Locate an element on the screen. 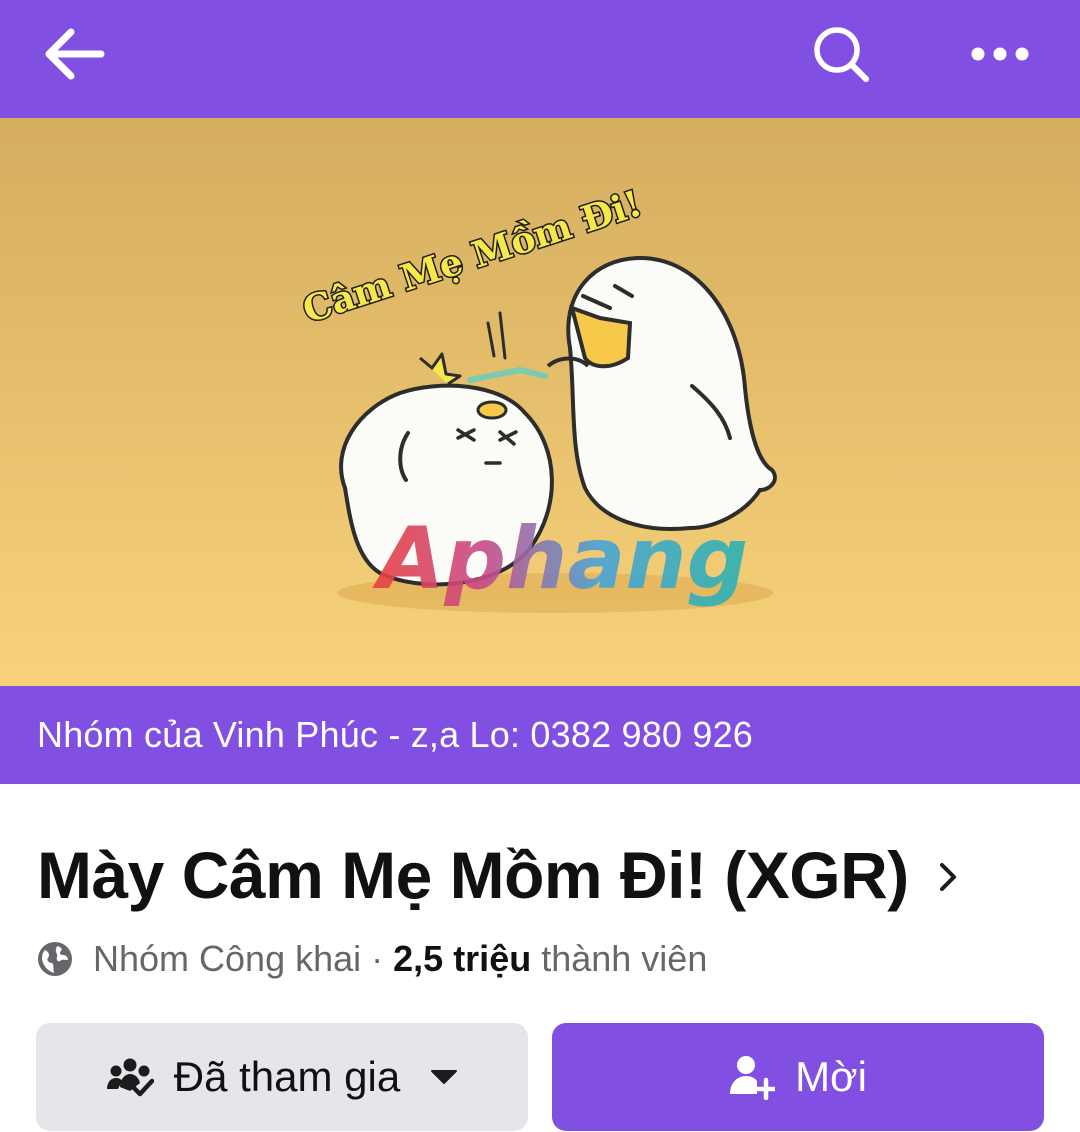 The height and width of the screenshot is (1132, 1080). search-button is located at coordinates (841, 54).